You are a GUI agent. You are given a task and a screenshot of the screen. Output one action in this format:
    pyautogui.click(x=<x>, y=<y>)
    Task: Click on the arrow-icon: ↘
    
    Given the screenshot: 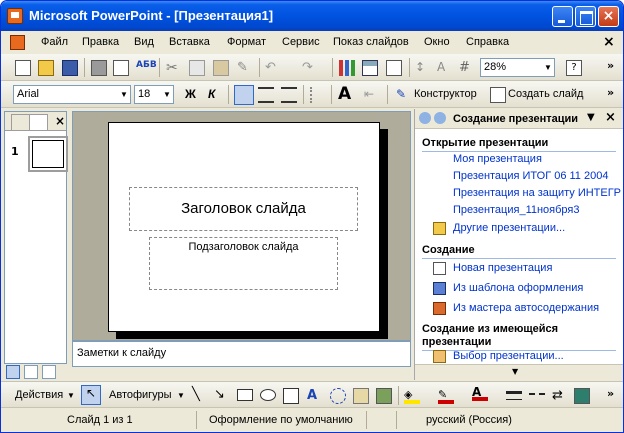 What is the action you would take?
    pyautogui.click(x=222, y=395)
    